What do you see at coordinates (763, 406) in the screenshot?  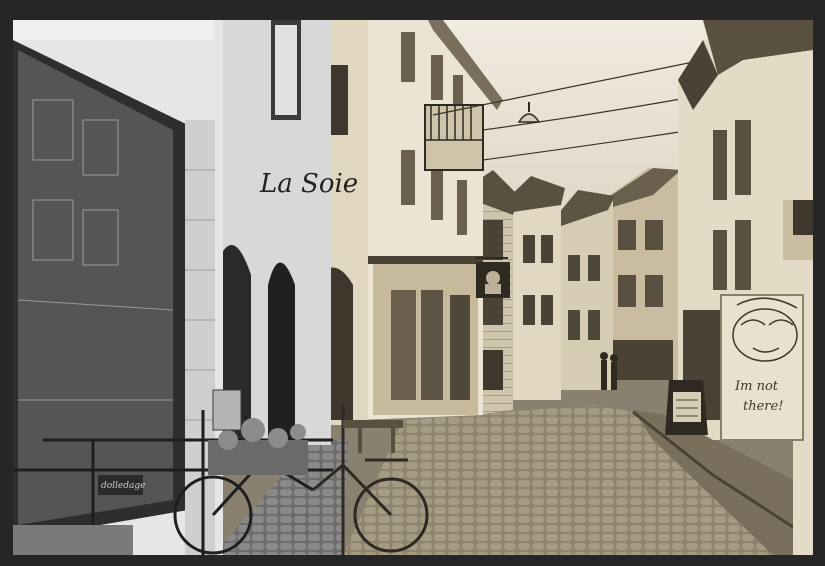 I see `graffiti-text-line2: there!` at bounding box center [763, 406].